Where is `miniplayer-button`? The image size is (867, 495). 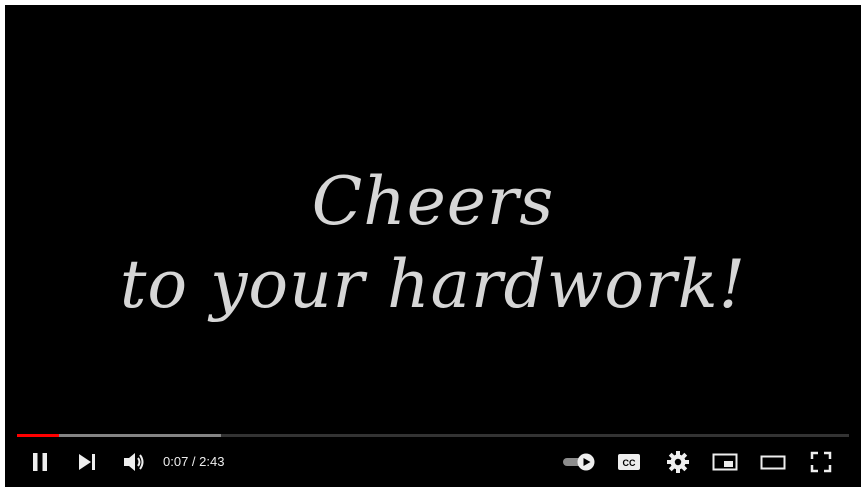 miniplayer-button is located at coordinates (725, 462).